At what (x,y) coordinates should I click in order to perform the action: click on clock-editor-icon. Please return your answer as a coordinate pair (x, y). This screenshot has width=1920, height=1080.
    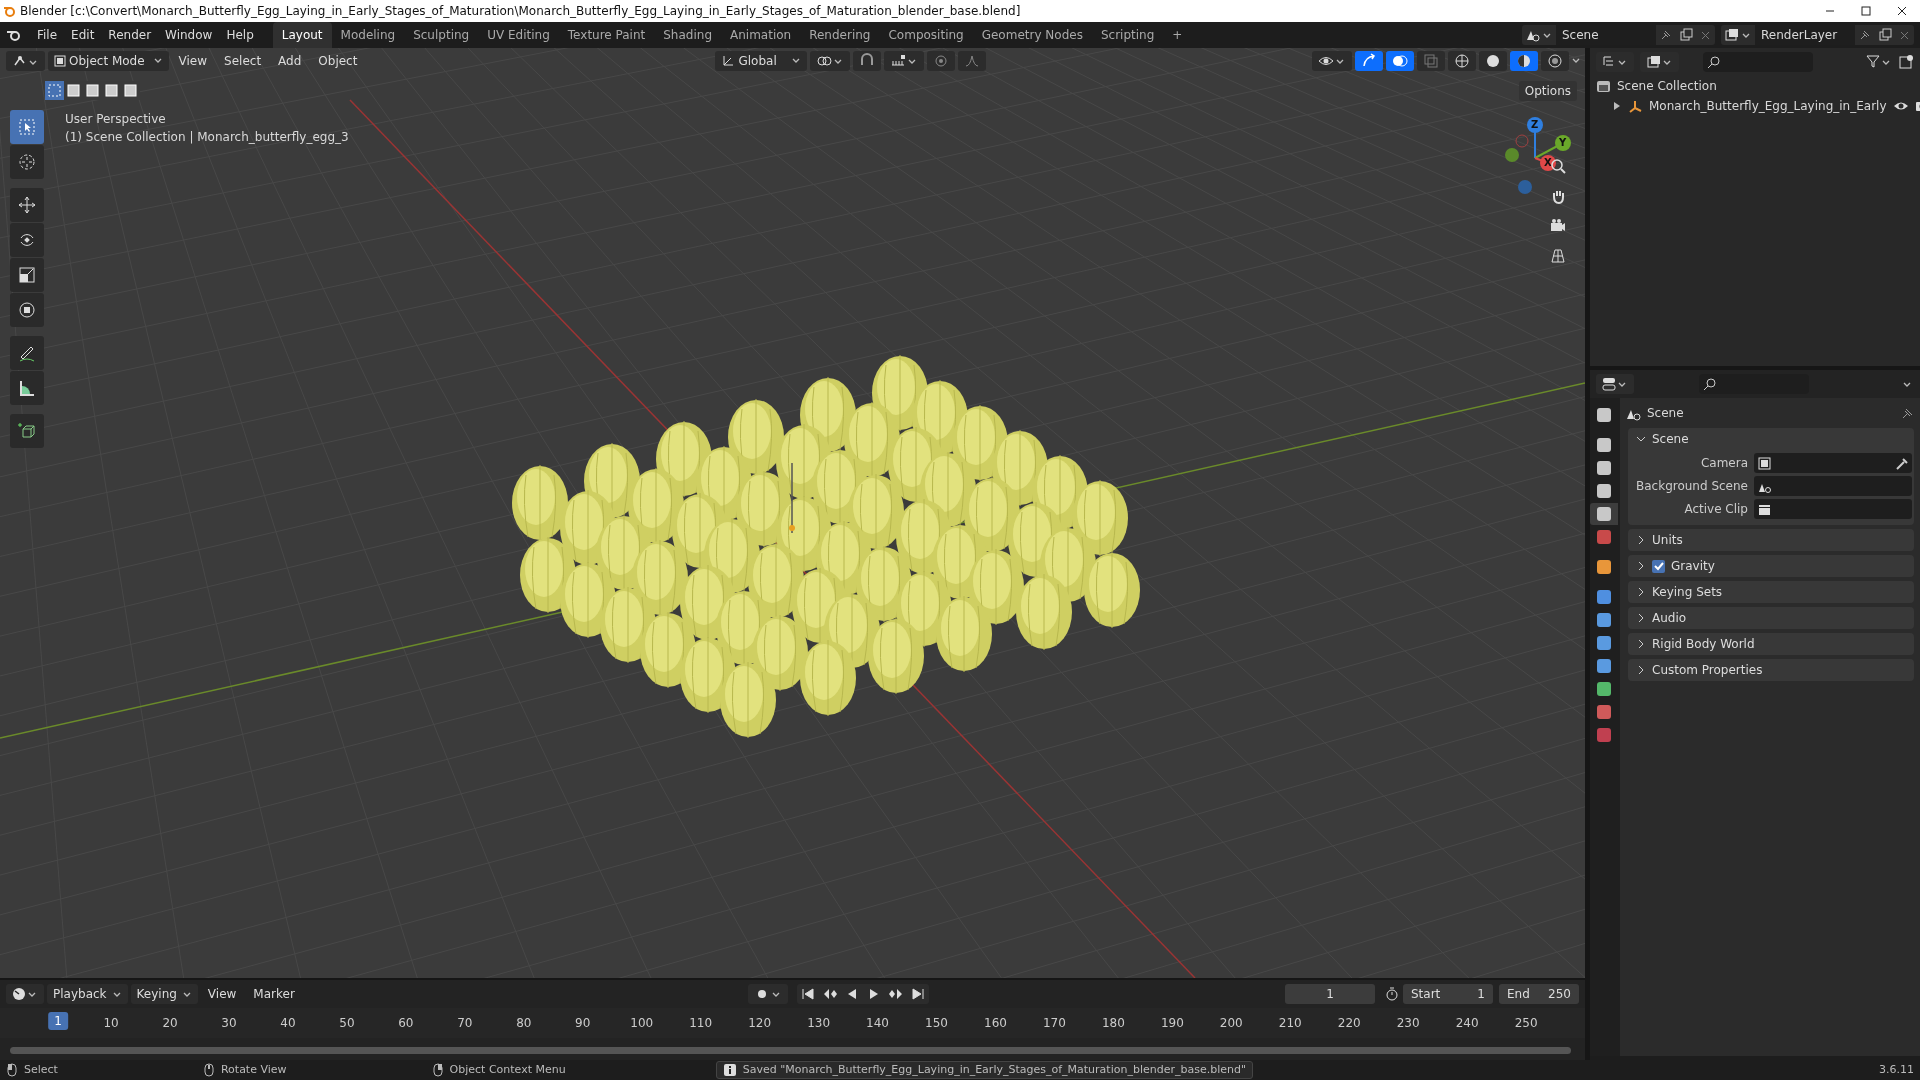
    Looking at the image, I should click on (25, 994).